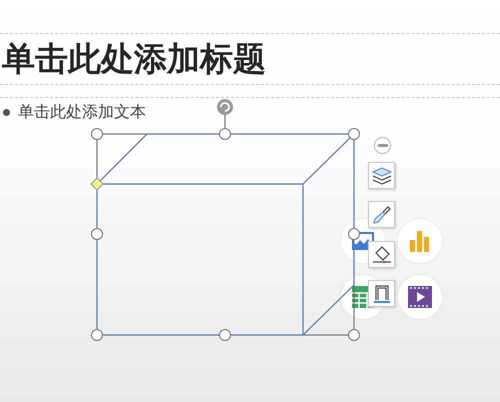 The height and width of the screenshot is (402, 500). I want to click on fill-button, so click(381, 254).